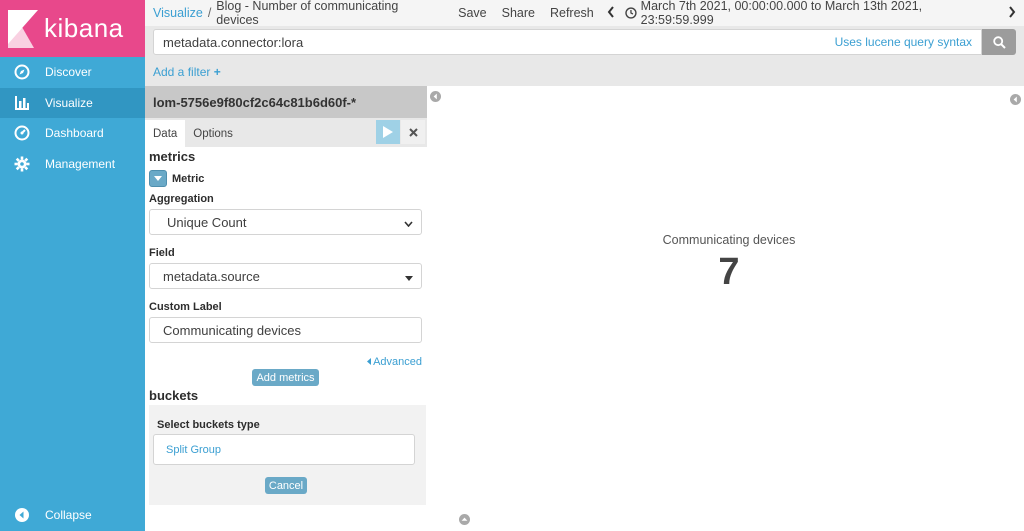  What do you see at coordinates (165, 133) in the screenshot?
I see `tab-data: Data` at bounding box center [165, 133].